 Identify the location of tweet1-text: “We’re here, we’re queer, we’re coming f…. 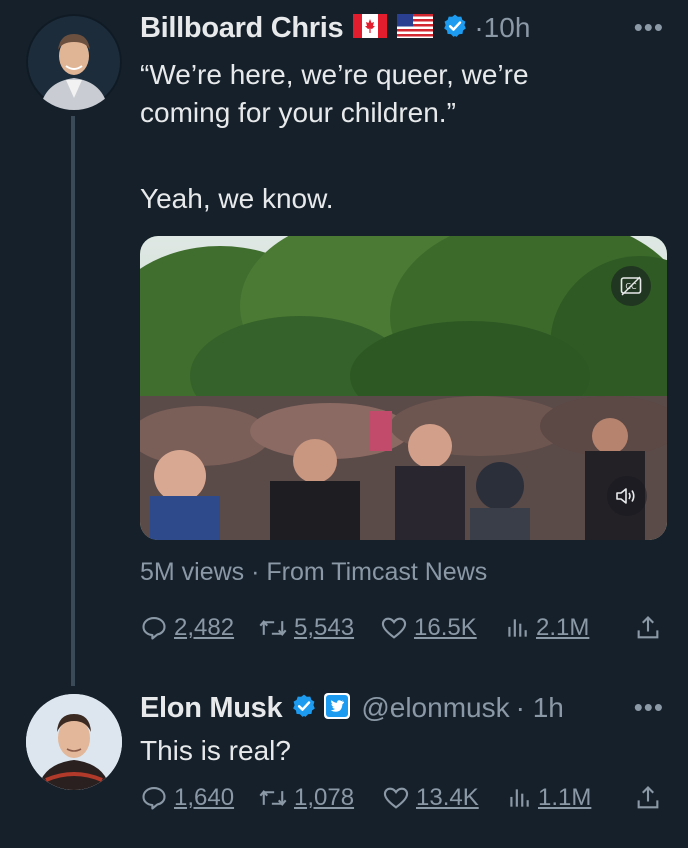
(334, 94).